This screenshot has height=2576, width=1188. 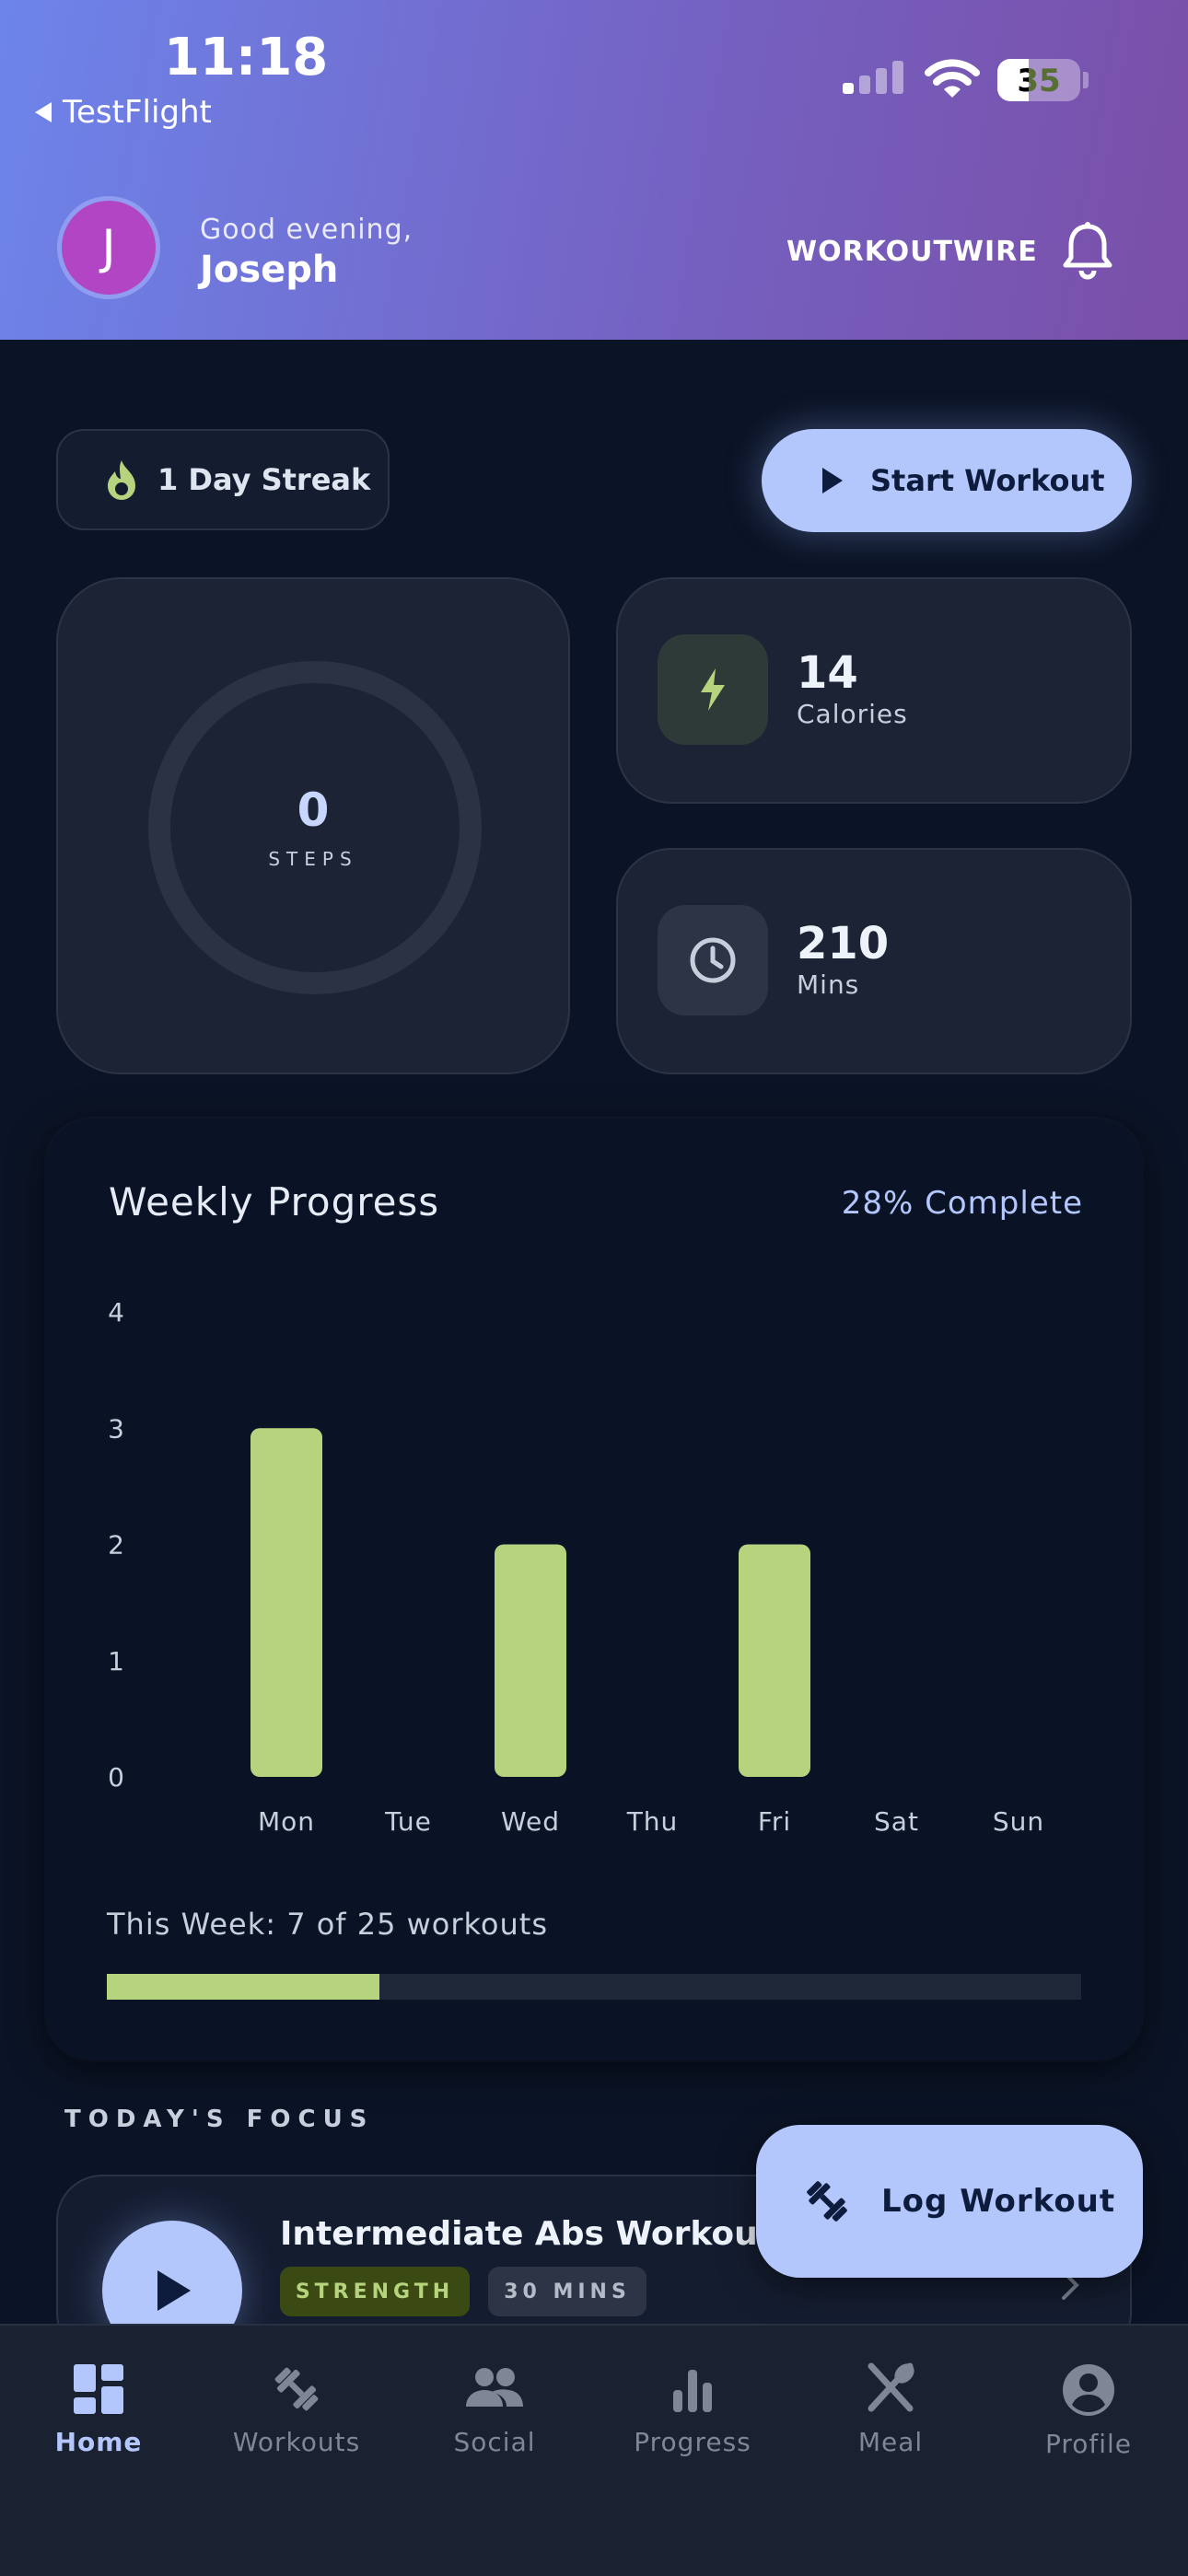 I want to click on back-to-testflight: TestFlight, so click(x=124, y=112).